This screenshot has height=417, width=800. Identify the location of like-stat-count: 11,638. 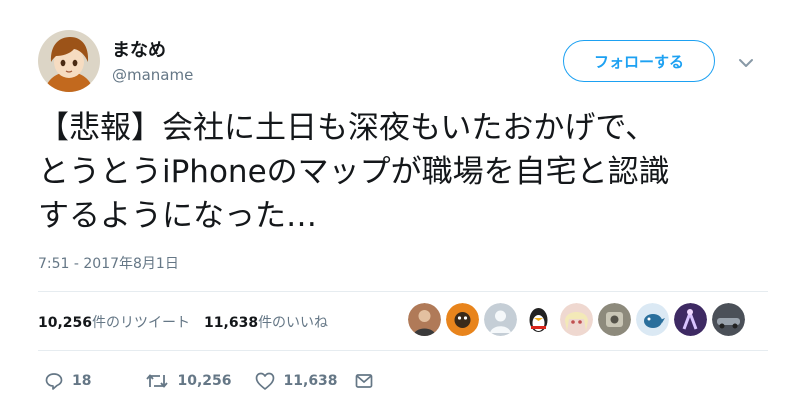
(231, 323).